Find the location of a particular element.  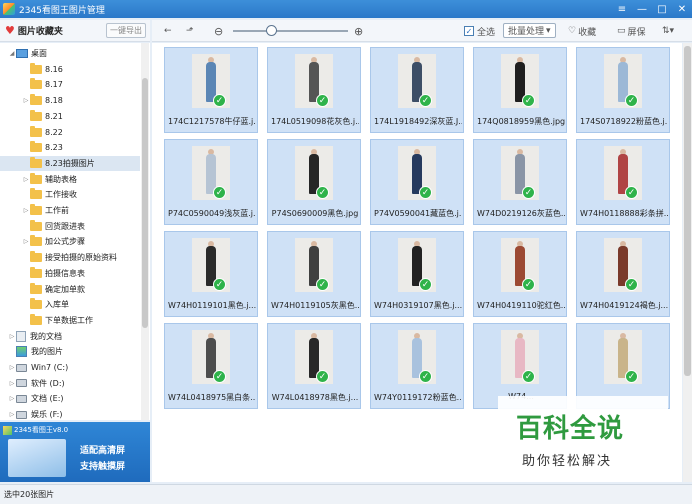

tree-item: ▷ 辅助表格 is located at coordinates (70, 179).